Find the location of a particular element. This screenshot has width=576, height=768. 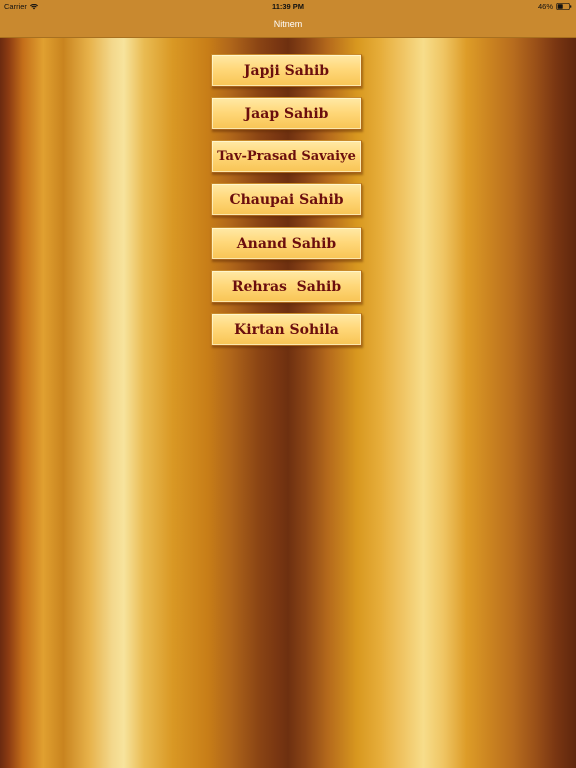

status-bar: Carrier 11:39 PM 46% is located at coordinates (288, 6).